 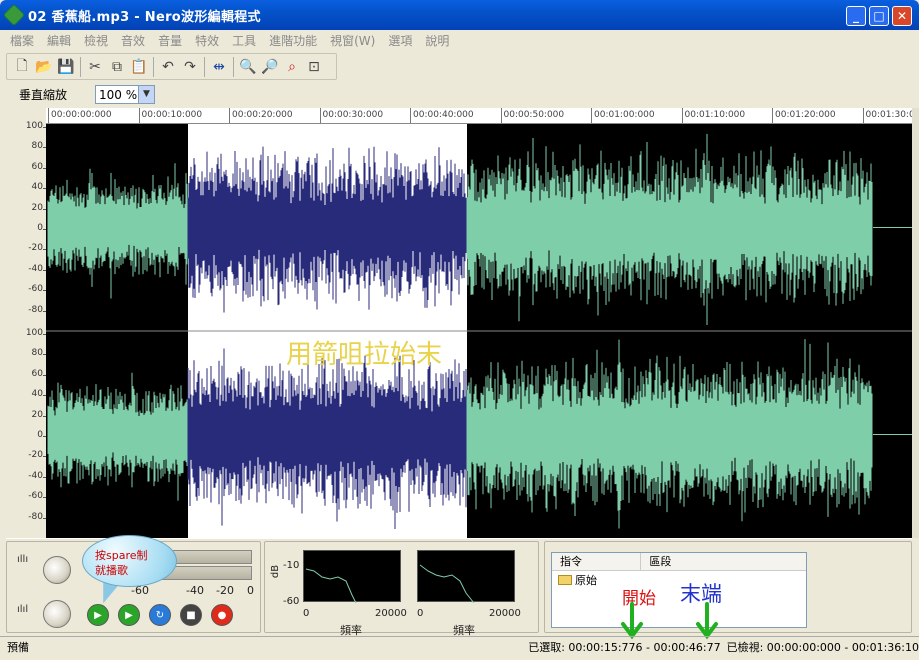 What do you see at coordinates (118, 94) in the screenshot?
I see `zoom-value: 100 %` at bounding box center [118, 94].